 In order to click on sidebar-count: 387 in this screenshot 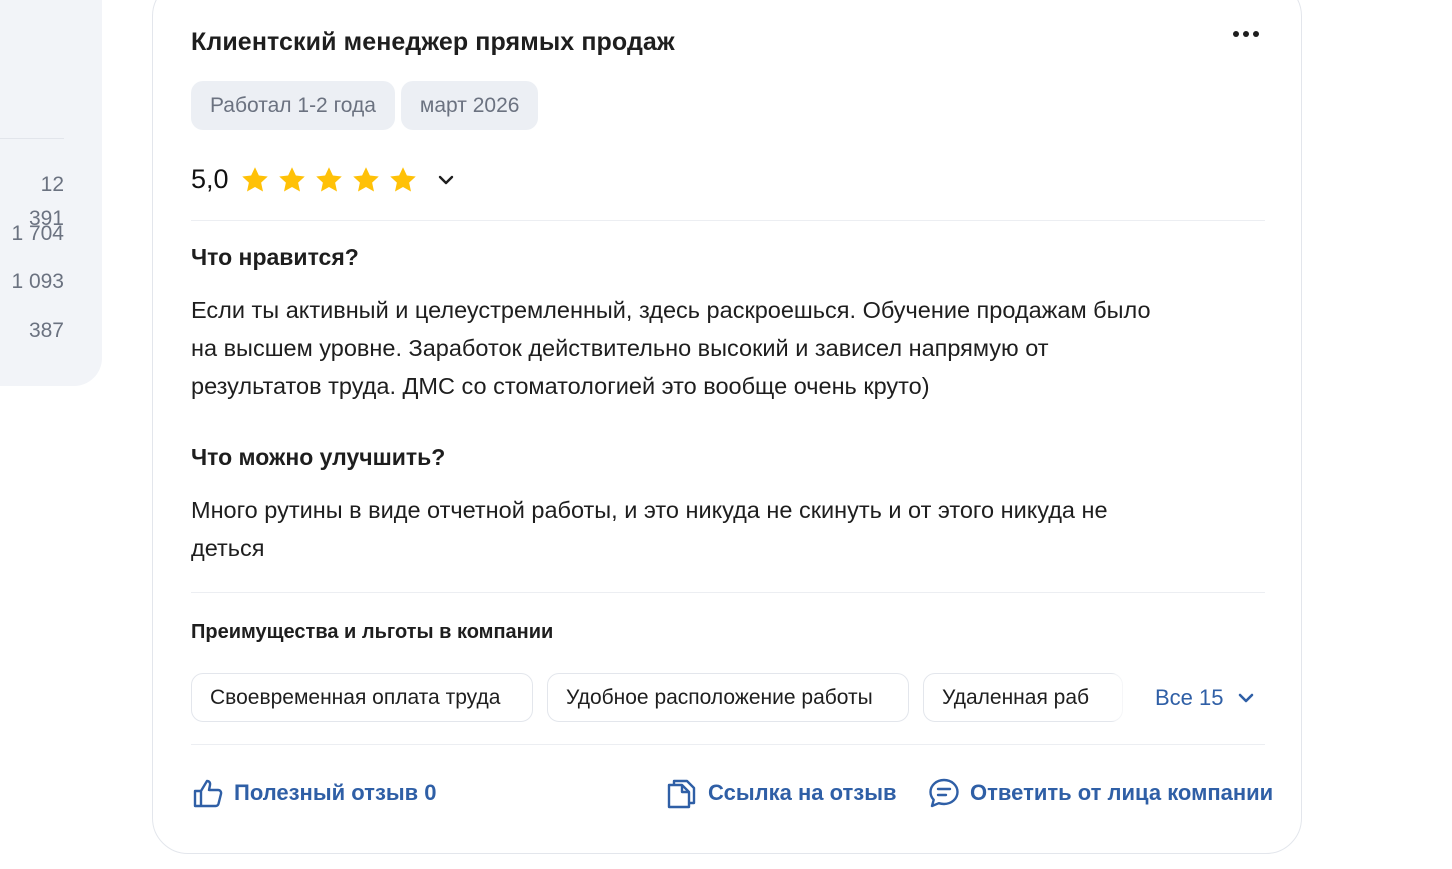, I will do `click(46, 331)`.